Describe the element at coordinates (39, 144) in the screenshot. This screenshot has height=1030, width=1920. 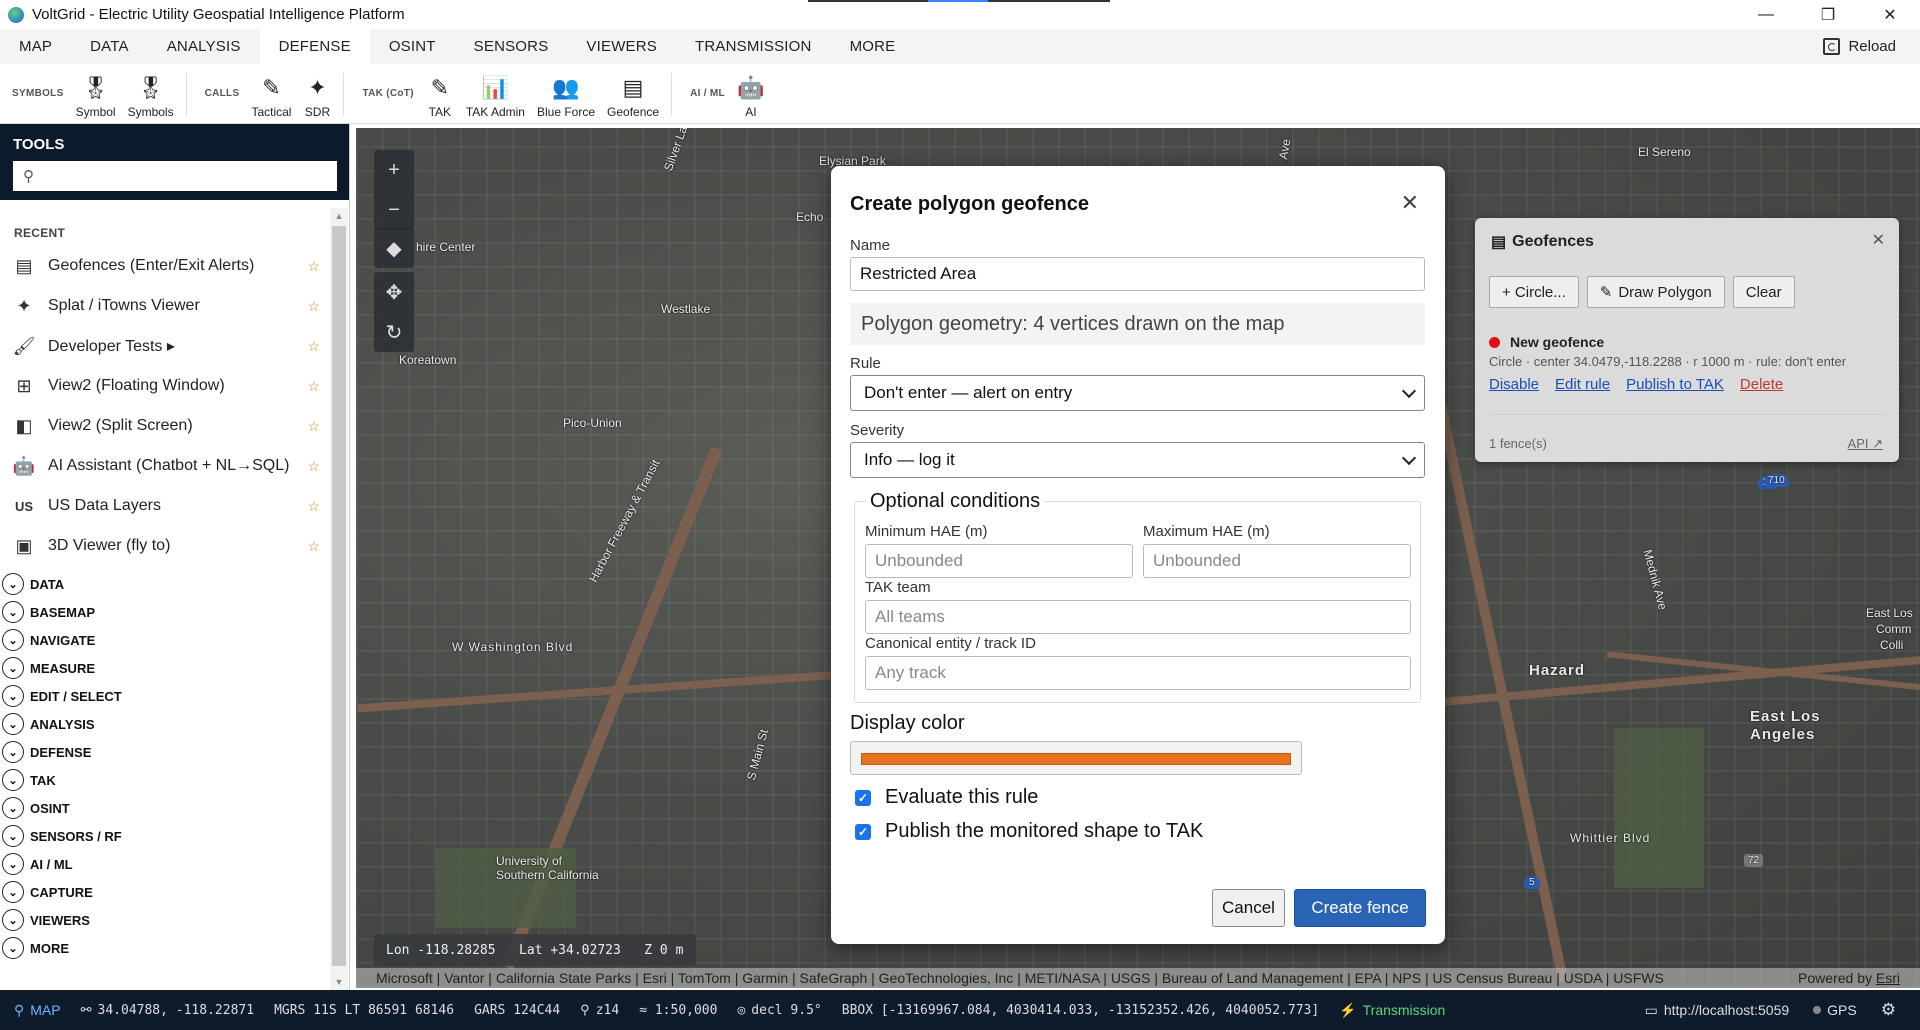
I see `tools-title: TOOLS` at that location.